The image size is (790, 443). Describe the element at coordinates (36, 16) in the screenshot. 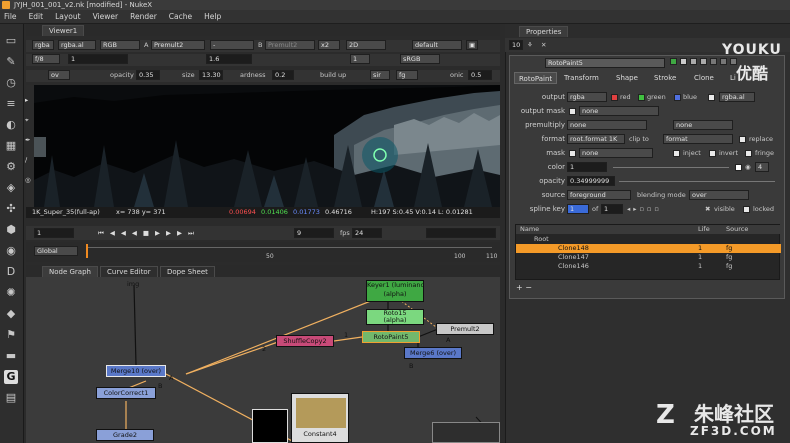

I see `menu-edit: Edit` at that location.